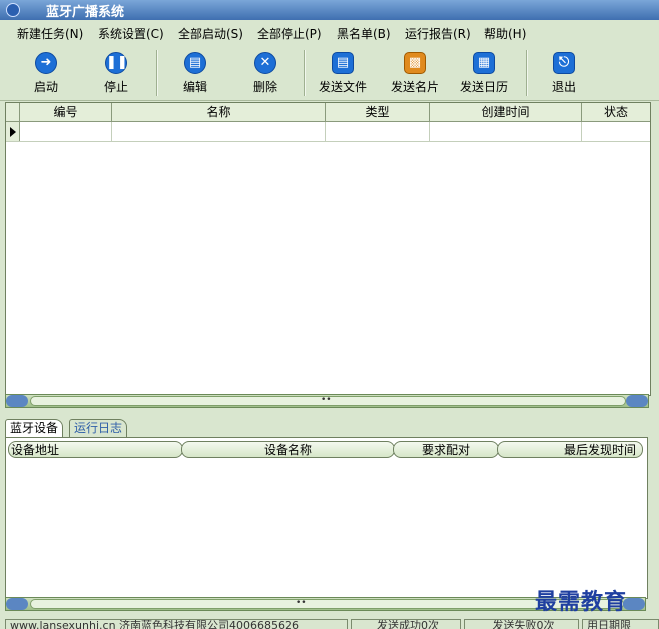  I want to click on task-table-header: 编号 名称 类型 创建时间 状态, so click(328, 112).